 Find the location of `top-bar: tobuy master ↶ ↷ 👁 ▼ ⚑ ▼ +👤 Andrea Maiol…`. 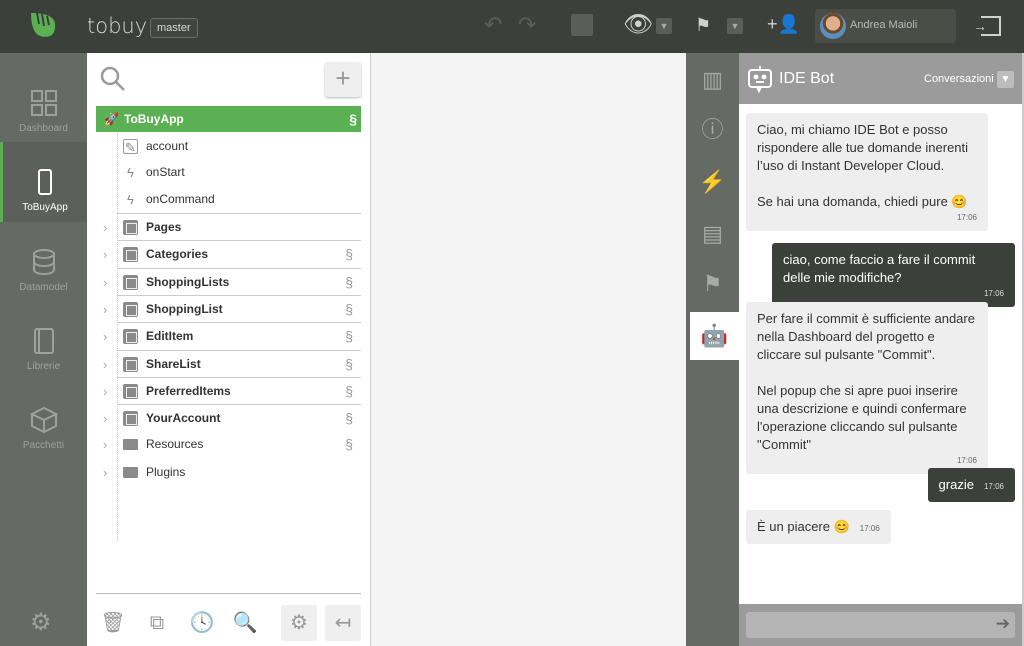

top-bar: tobuy master ↶ ↷ 👁 ▼ ⚑ ▼ +👤 Andrea Maiol… is located at coordinates (512, 26).